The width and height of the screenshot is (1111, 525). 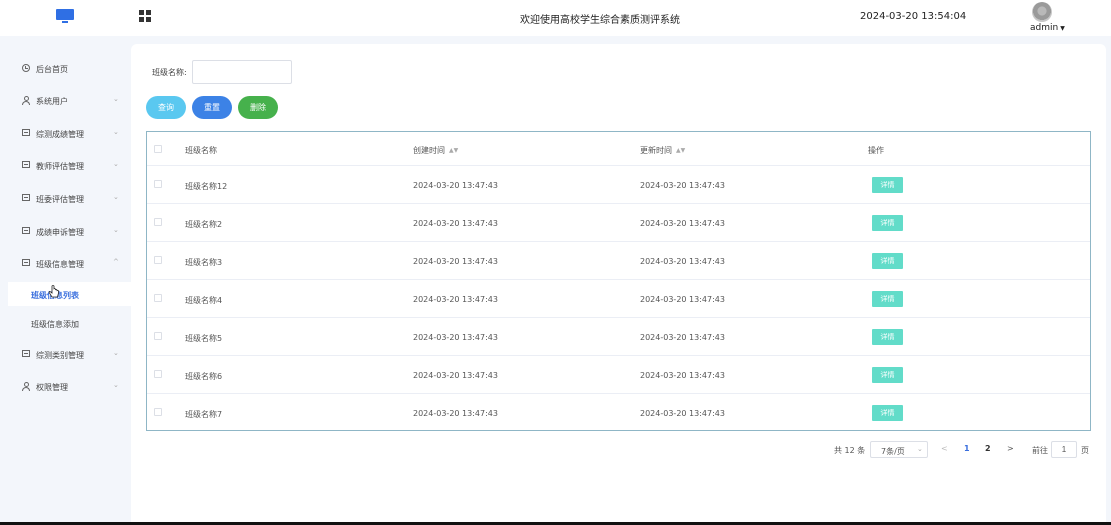 I want to click on sidebar-item-appeal-management: 成绩申诉管理 ⌄, so click(x=65, y=231).